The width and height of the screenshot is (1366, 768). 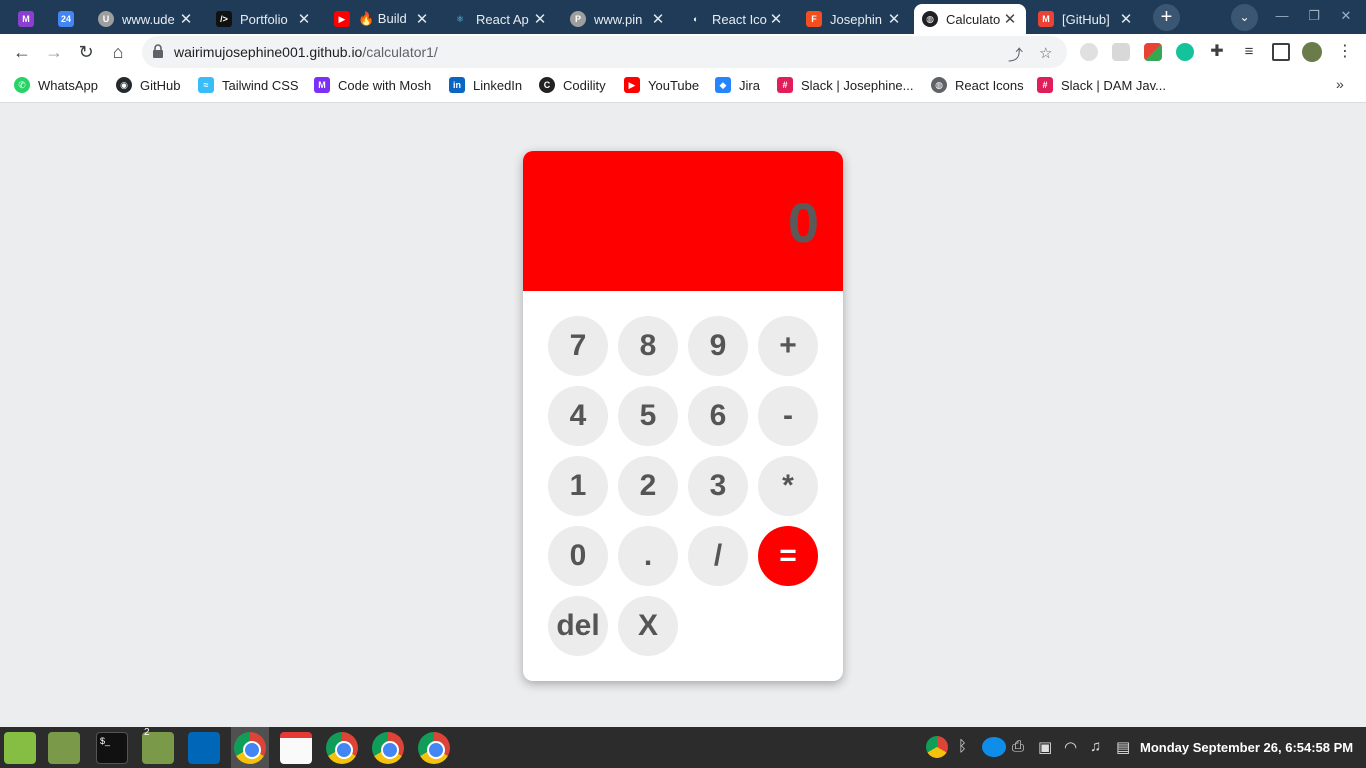 I want to click on tab-1: M, so click(x=28, y=19).